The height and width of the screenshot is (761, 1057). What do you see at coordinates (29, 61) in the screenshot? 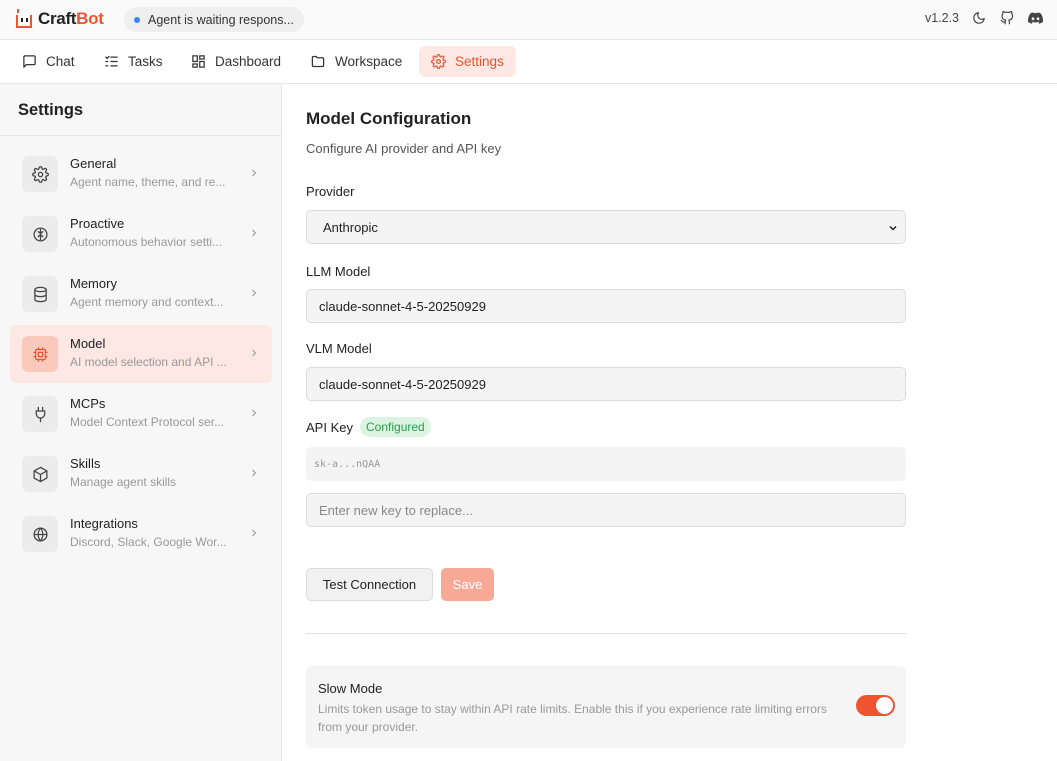
I see `chat-icon` at bounding box center [29, 61].